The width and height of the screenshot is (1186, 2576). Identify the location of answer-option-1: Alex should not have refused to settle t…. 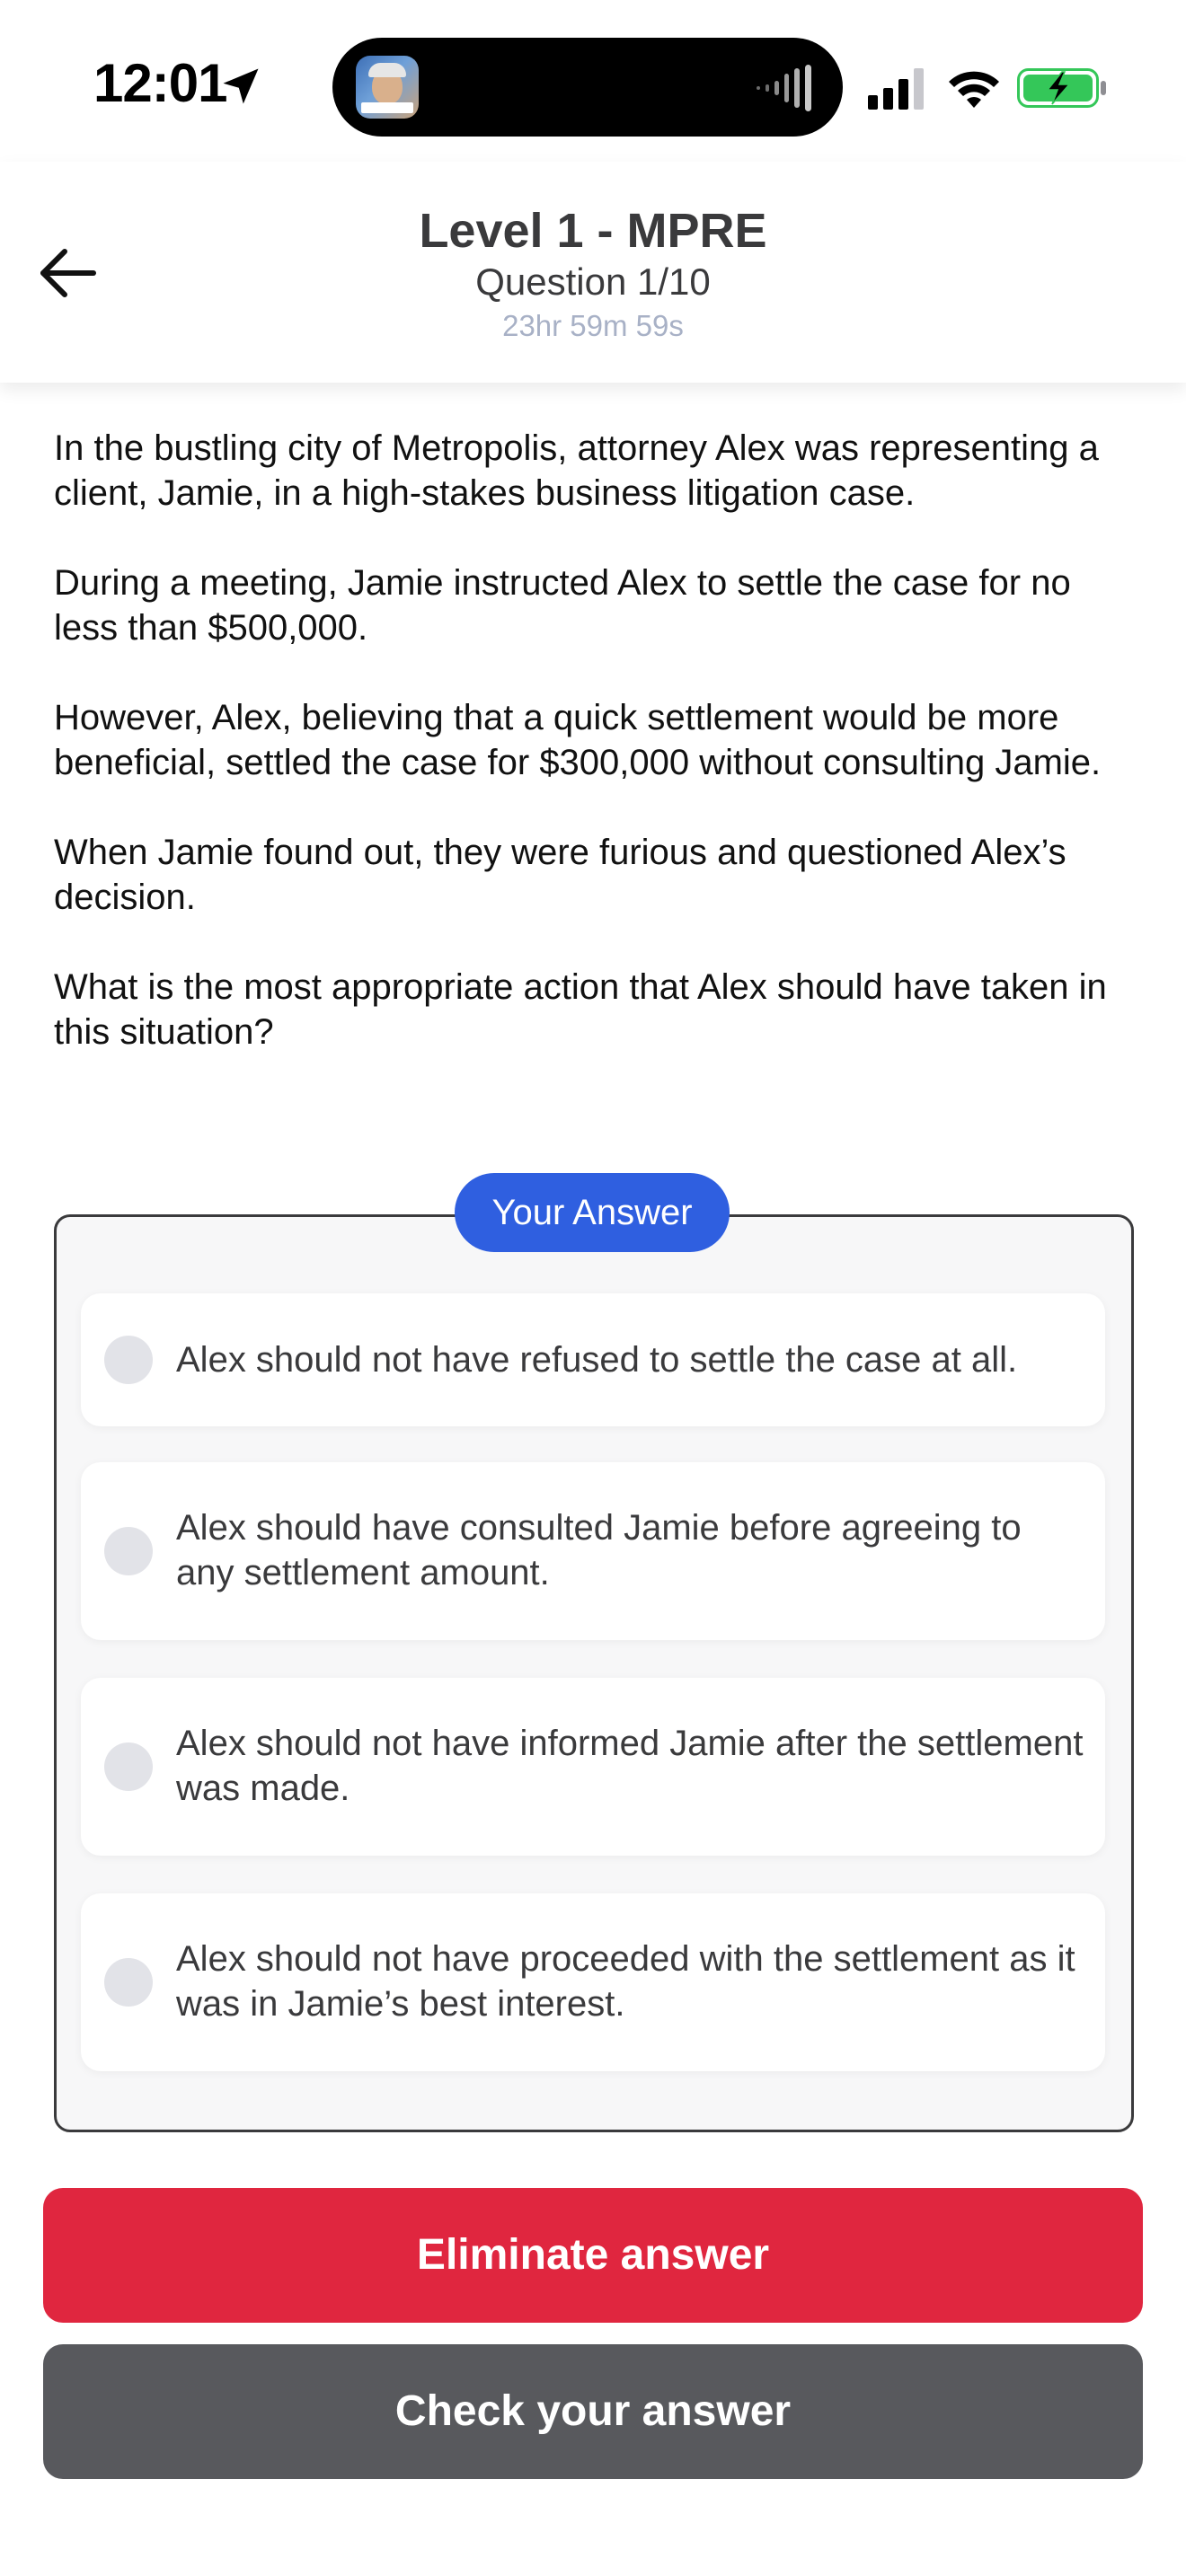
(593, 1359).